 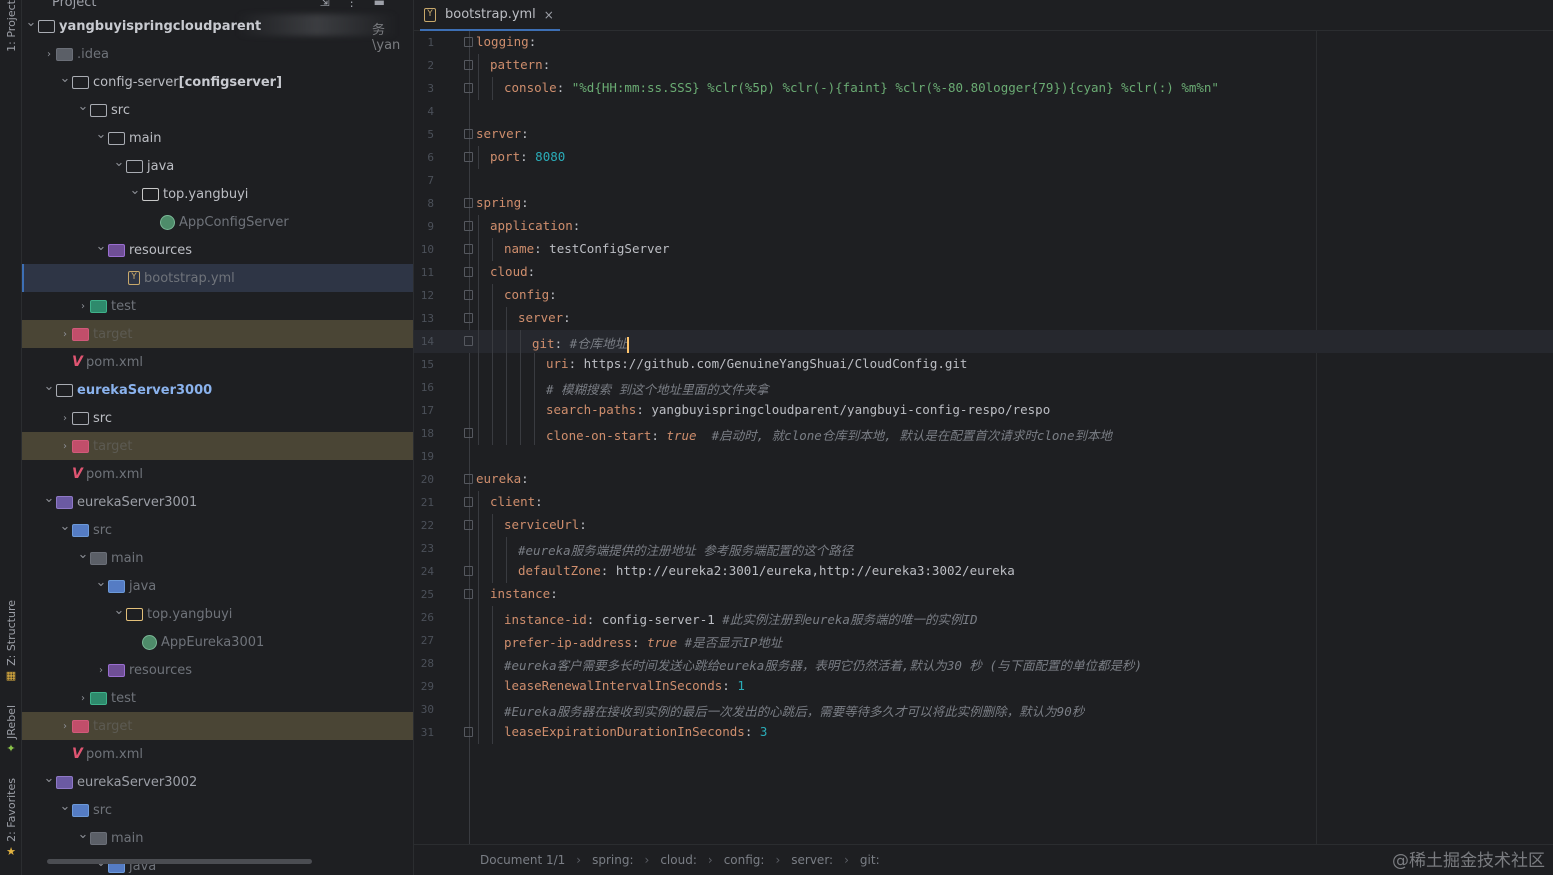 What do you see at coordinates (983, 226) in the screenshot?
I see `code-line: 9 application:` at bounding box center [983, 226].